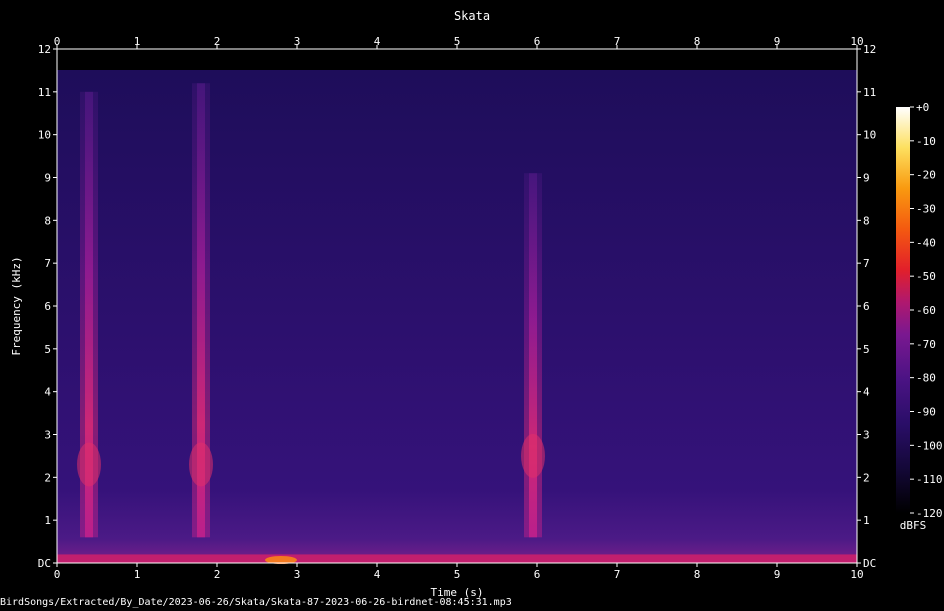  I want to click on x-tick-label-bottom: 10, so click(856, 574).